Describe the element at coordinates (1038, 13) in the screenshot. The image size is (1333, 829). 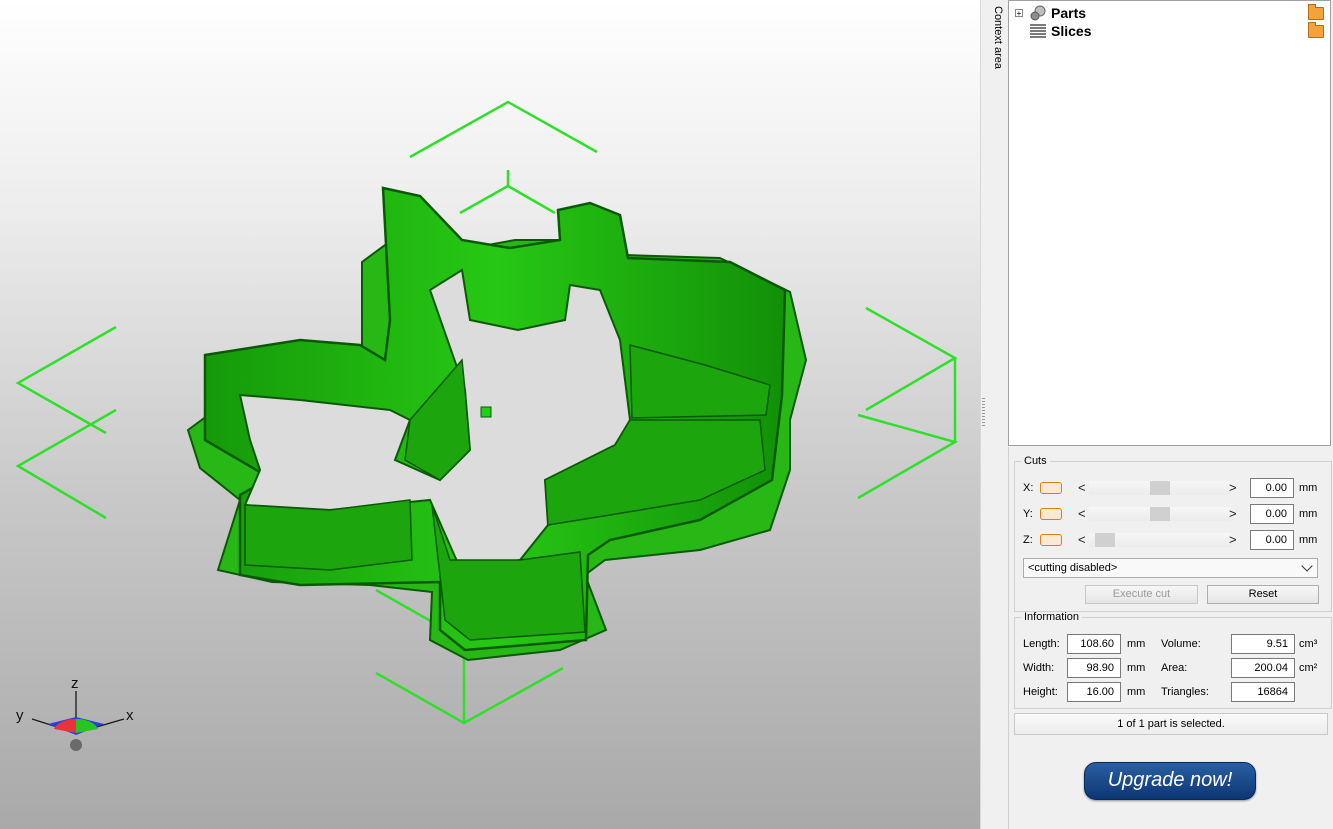
I see `parts-icon` at that location.